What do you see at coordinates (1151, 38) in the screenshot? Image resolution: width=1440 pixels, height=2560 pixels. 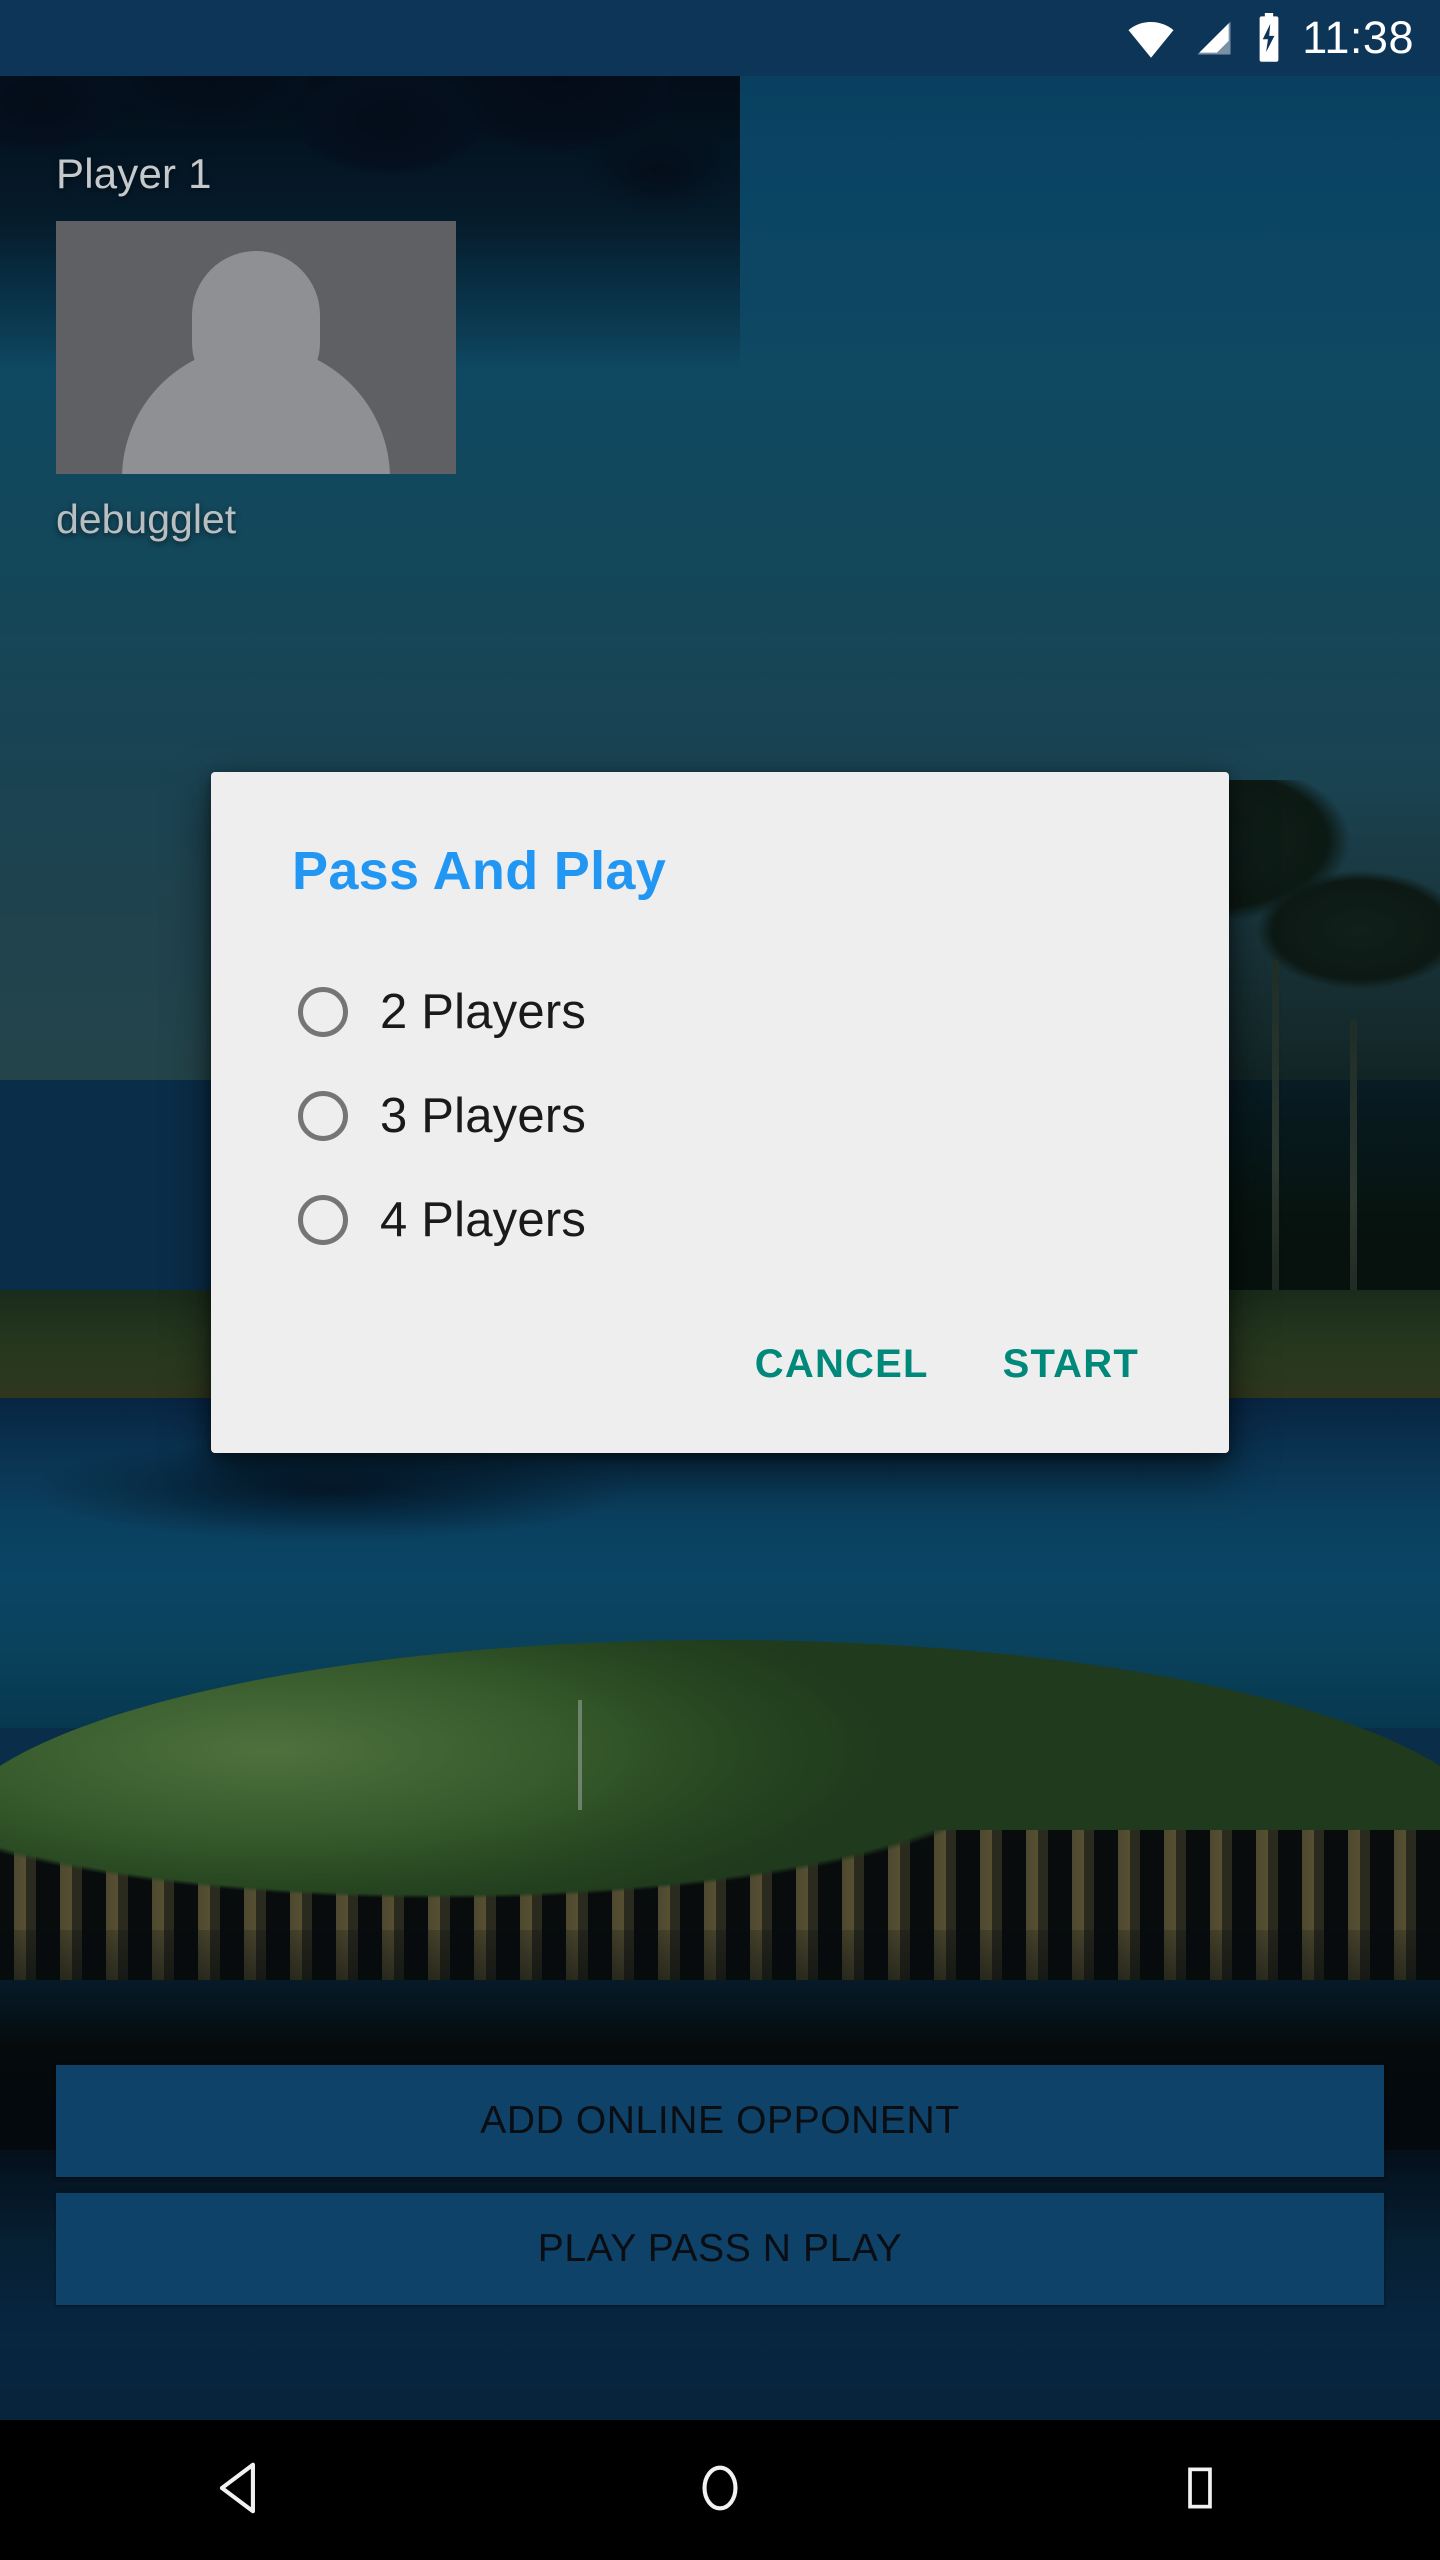 I see `wifi-icon` at bounding box center [1151, 38].